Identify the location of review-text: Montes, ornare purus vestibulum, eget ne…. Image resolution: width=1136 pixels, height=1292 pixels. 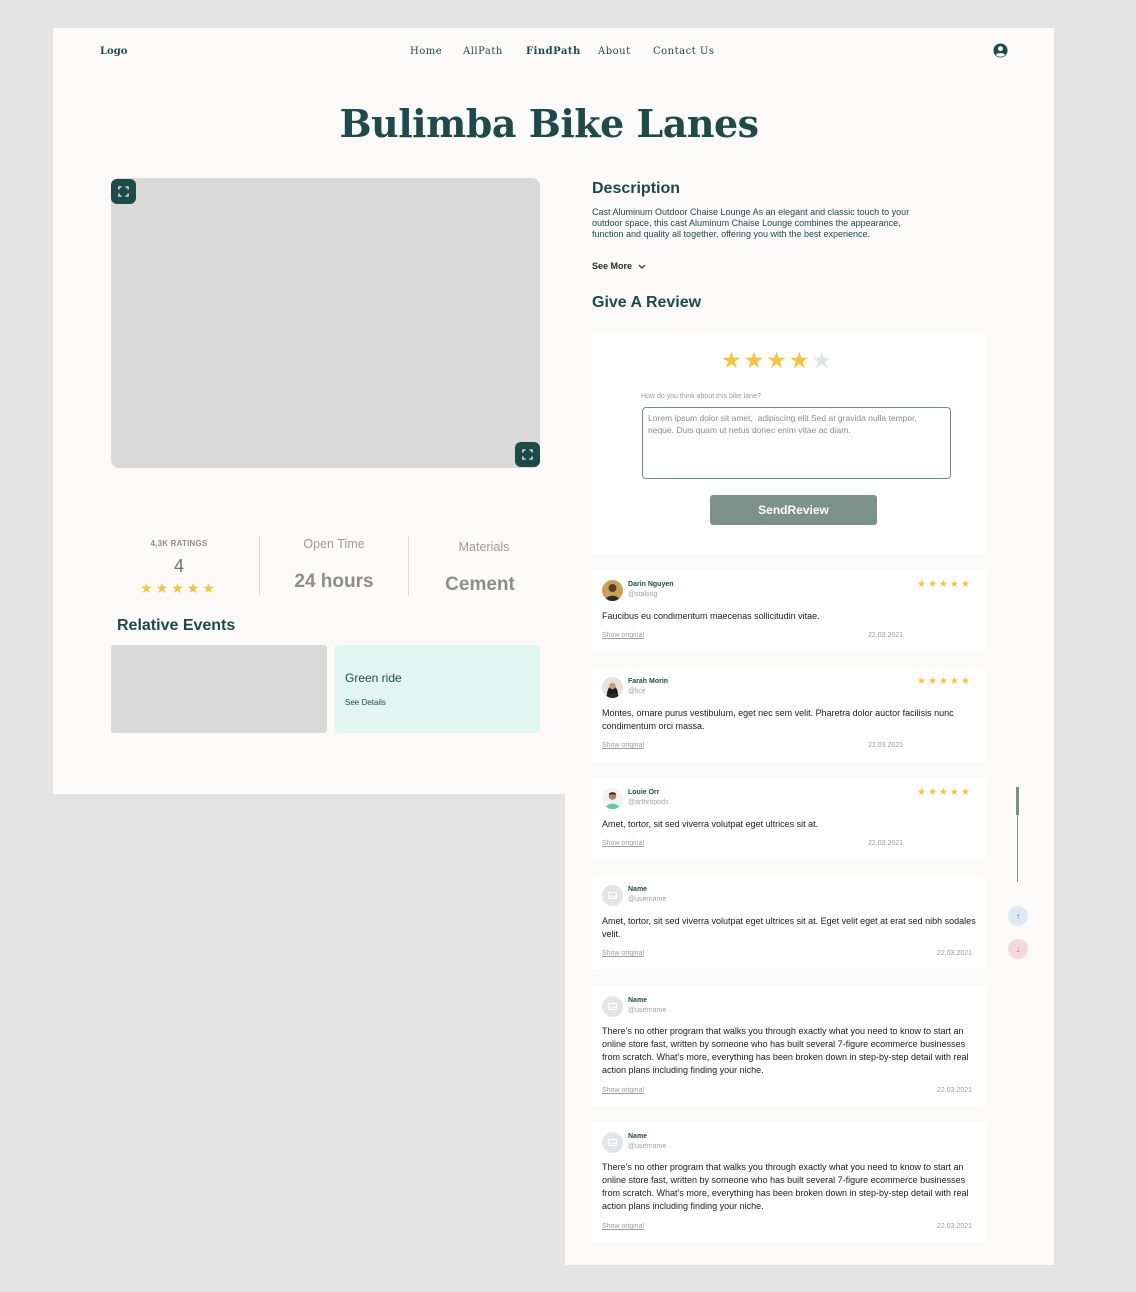
(778, 719).